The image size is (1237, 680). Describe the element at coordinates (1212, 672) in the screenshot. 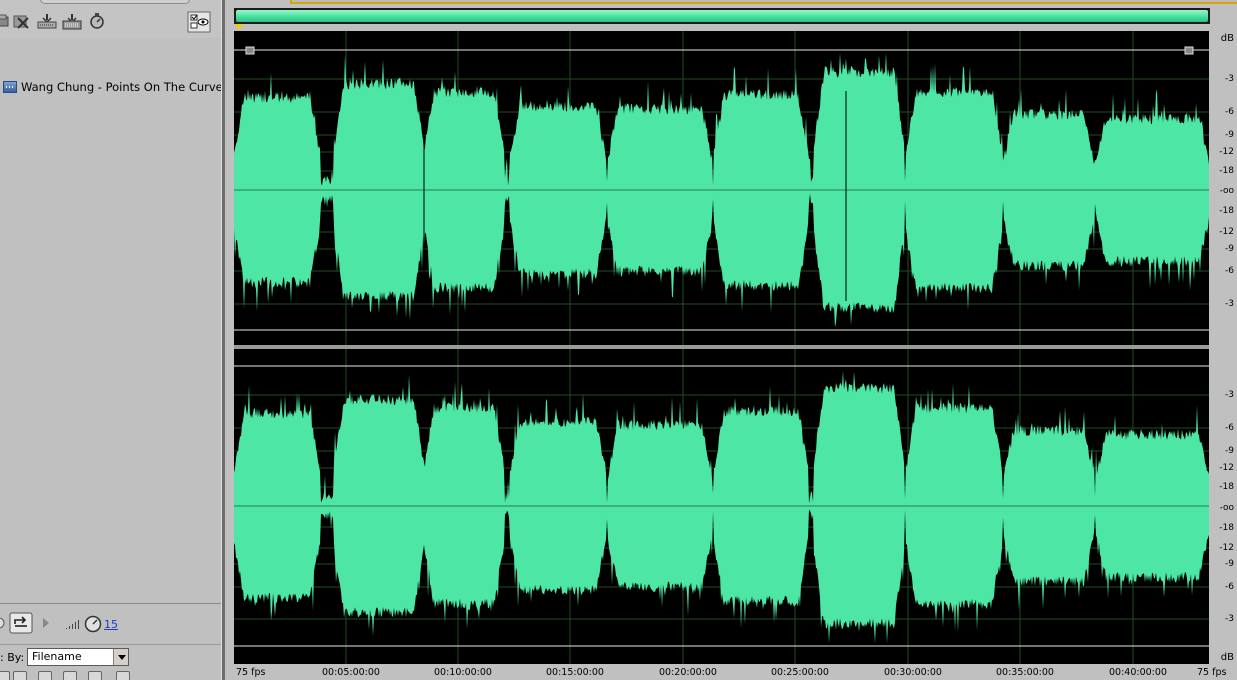

I see `time-ruler-end-label: 75 fps` at that location.